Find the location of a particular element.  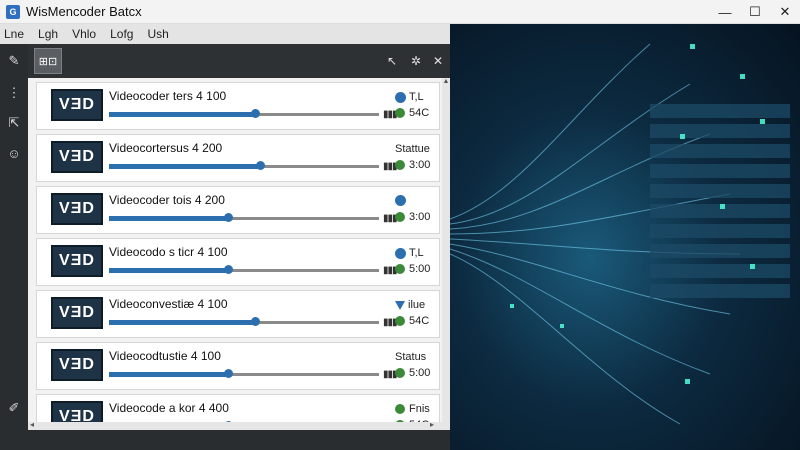

menu-item-config: Lofg is located at coordinates (121, 34).